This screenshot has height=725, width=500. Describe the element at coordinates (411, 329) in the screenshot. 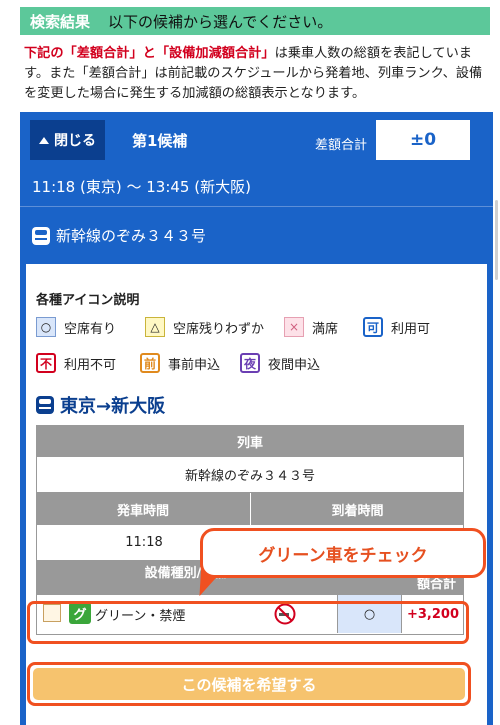

I see `legend-label: 利用可` at that location.